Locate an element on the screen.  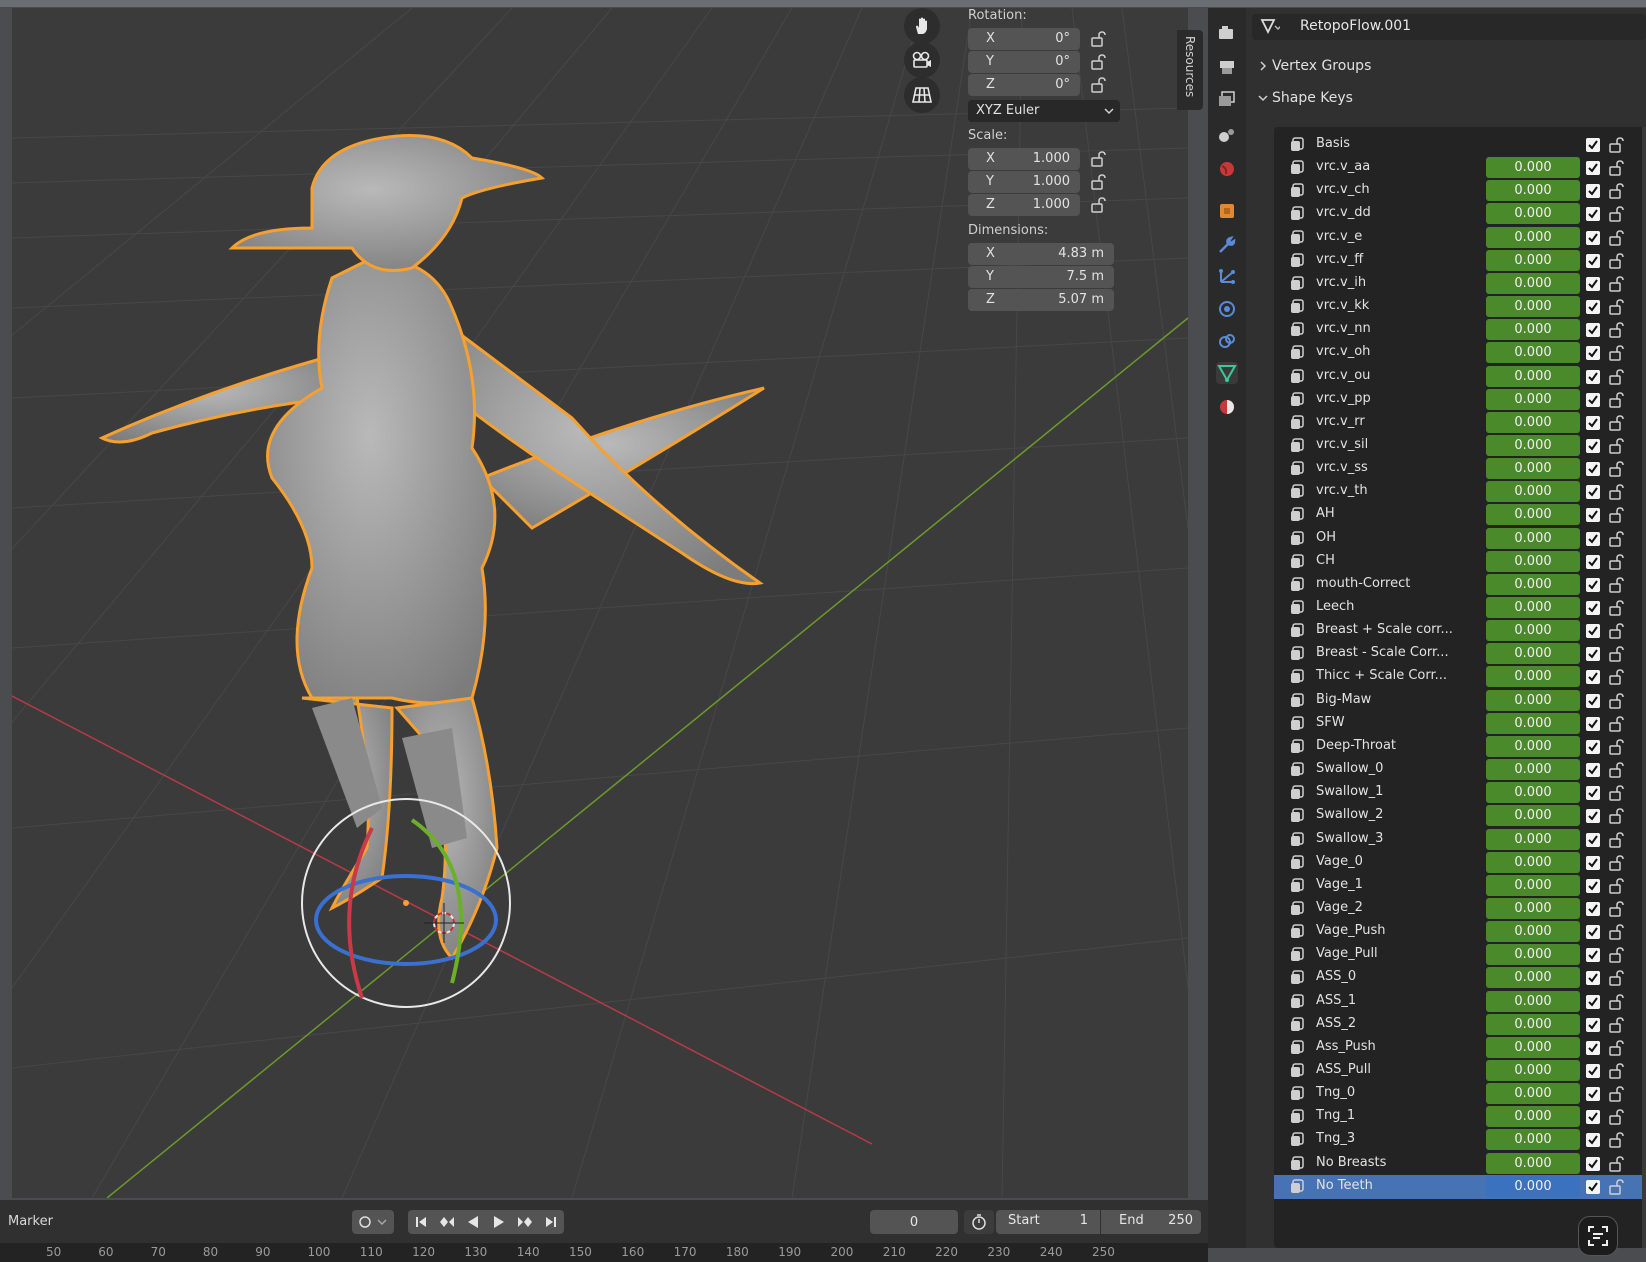
modifier-icon is located at coordinates (1227, 245).